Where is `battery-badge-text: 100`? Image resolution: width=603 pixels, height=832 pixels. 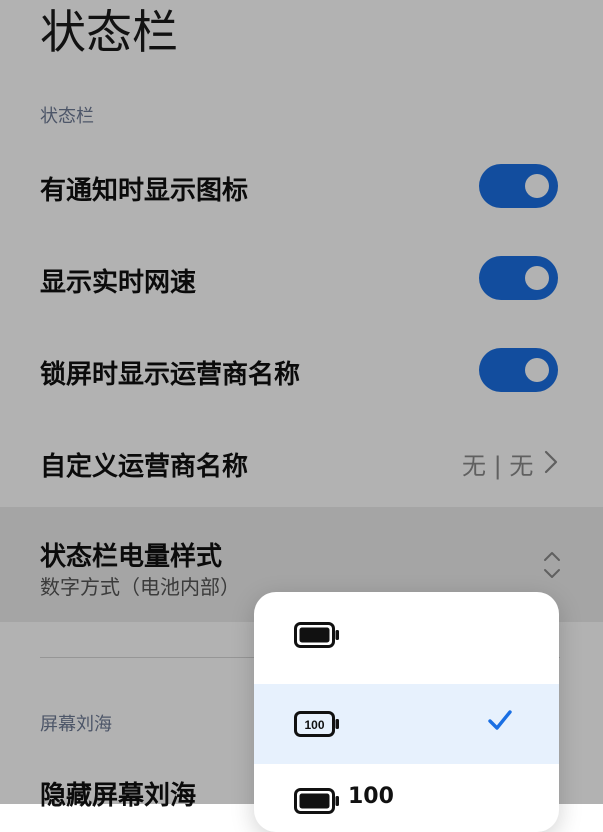 battery-badge-text: 100 is located at coordinates (314, 725).